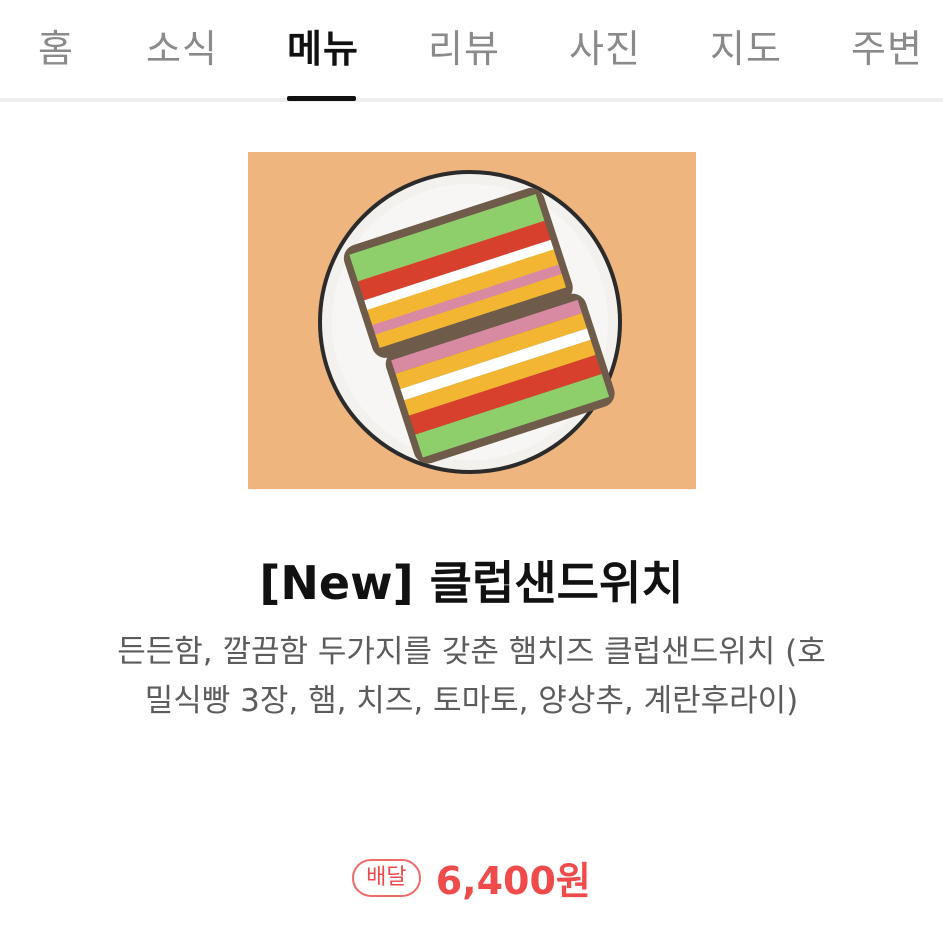 The width and height of the screenshot is (943, 938). What do you see at coordinates (605, 45) in the screenshot?
I see `tab-photos: 사진` at bounding box center [605, 45].